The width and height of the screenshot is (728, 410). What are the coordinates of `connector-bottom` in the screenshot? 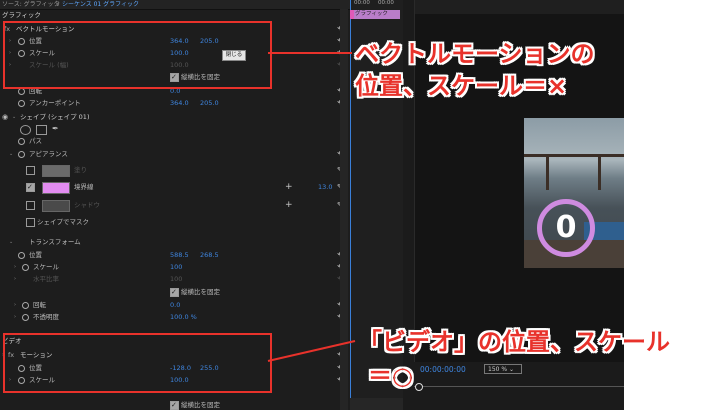 It's located at (311, 351).